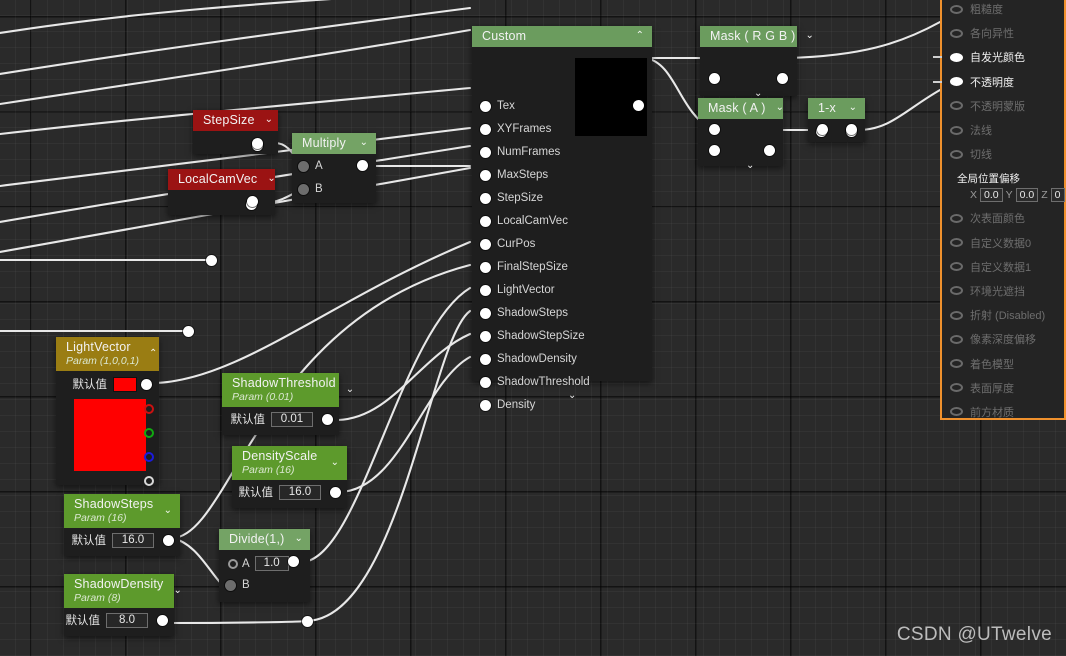 The width and height of the screenshot is (1066, 656). I want to click on node-lightvector-param: LightVector Param (1,0,0,1) ⌃ 默认值, so click(107, 412).